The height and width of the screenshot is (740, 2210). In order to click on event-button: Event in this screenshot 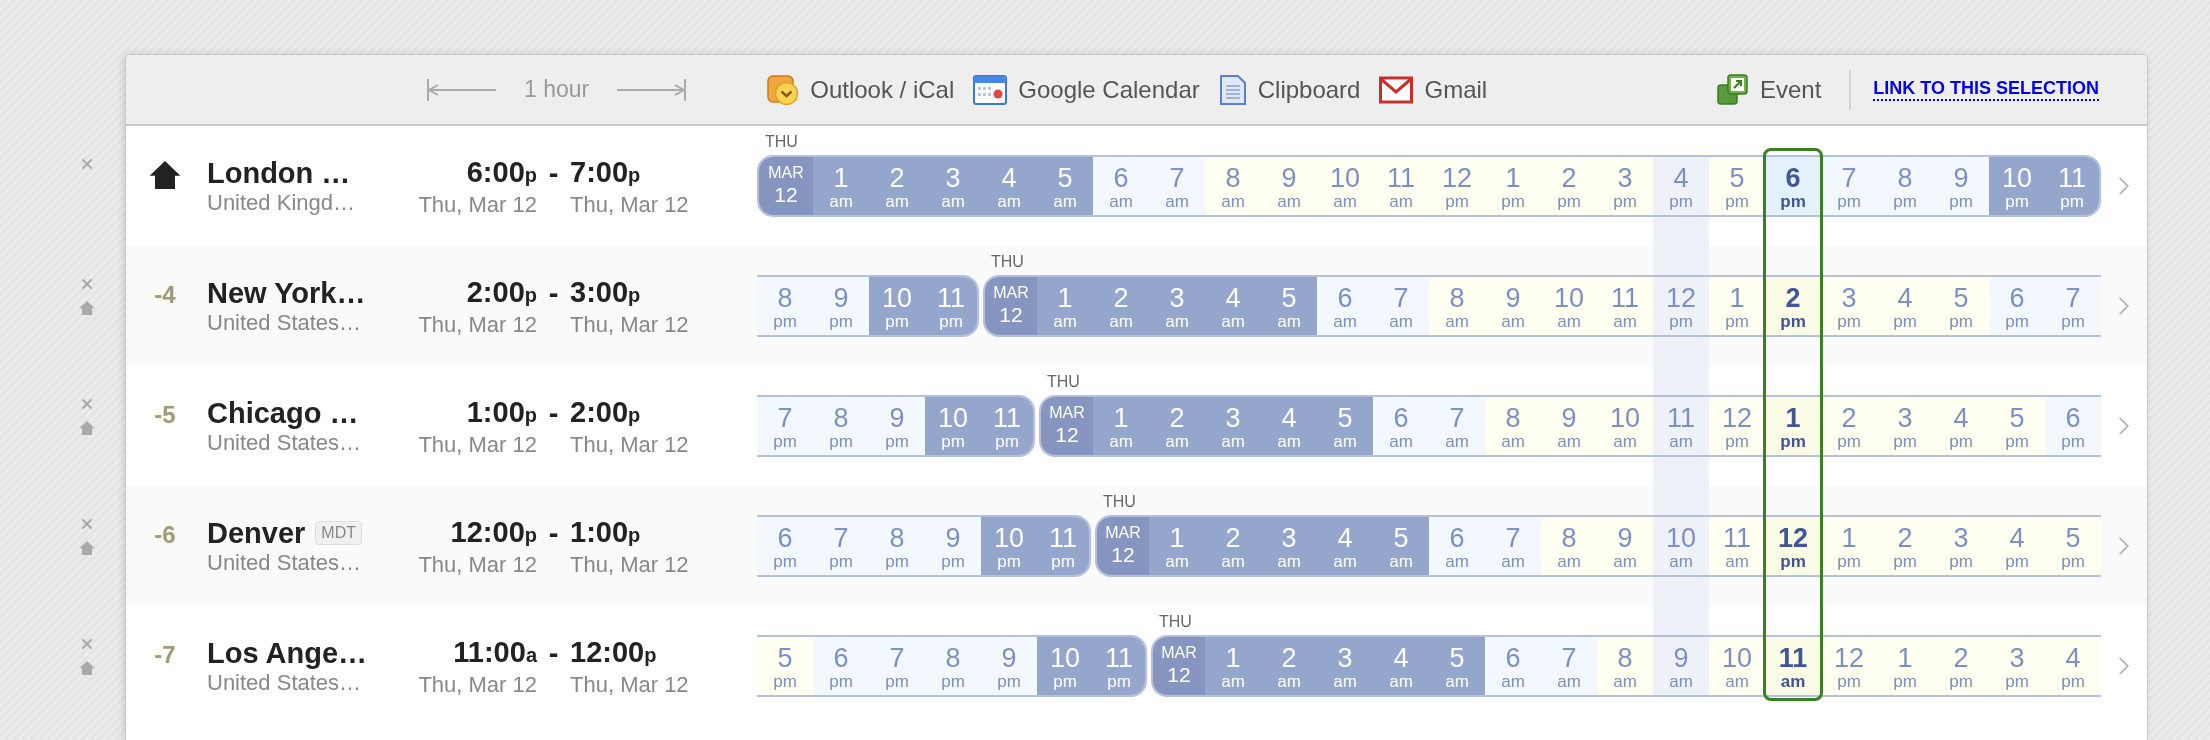, I will do `click(1769, 89)`.